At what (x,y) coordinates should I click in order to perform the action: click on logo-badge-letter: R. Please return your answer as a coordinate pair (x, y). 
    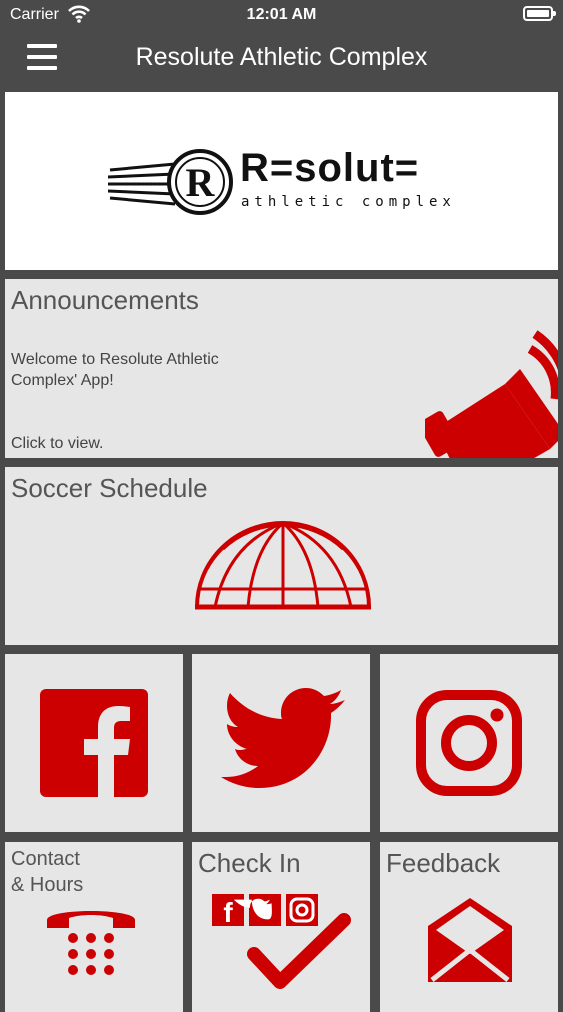
    Looking at the image, I should click on (201, 182).